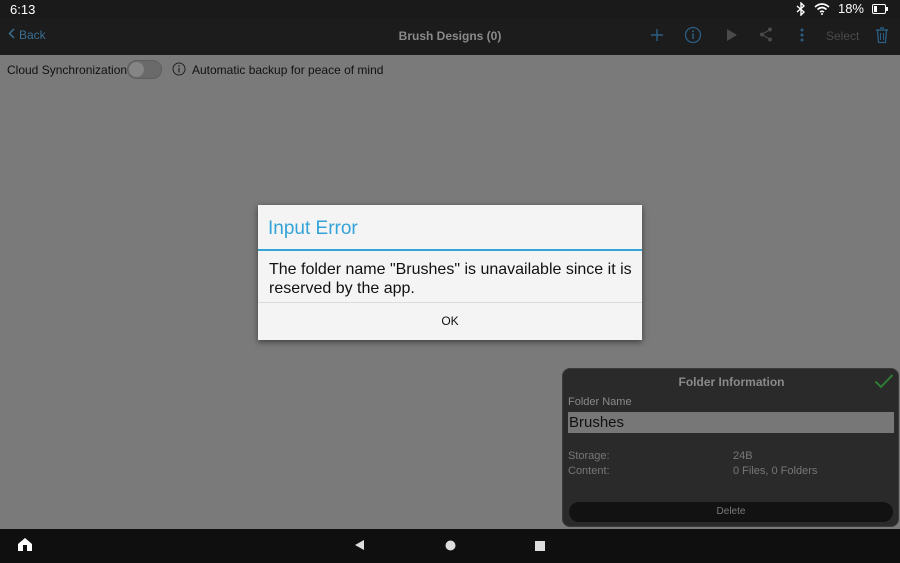 This screenshot has height=563, width=900. What do you see at coordinates (775, 471) in the screenshot?
I see `content-value: 0 Files, 0 Folders` at bounding box center [775, 471].